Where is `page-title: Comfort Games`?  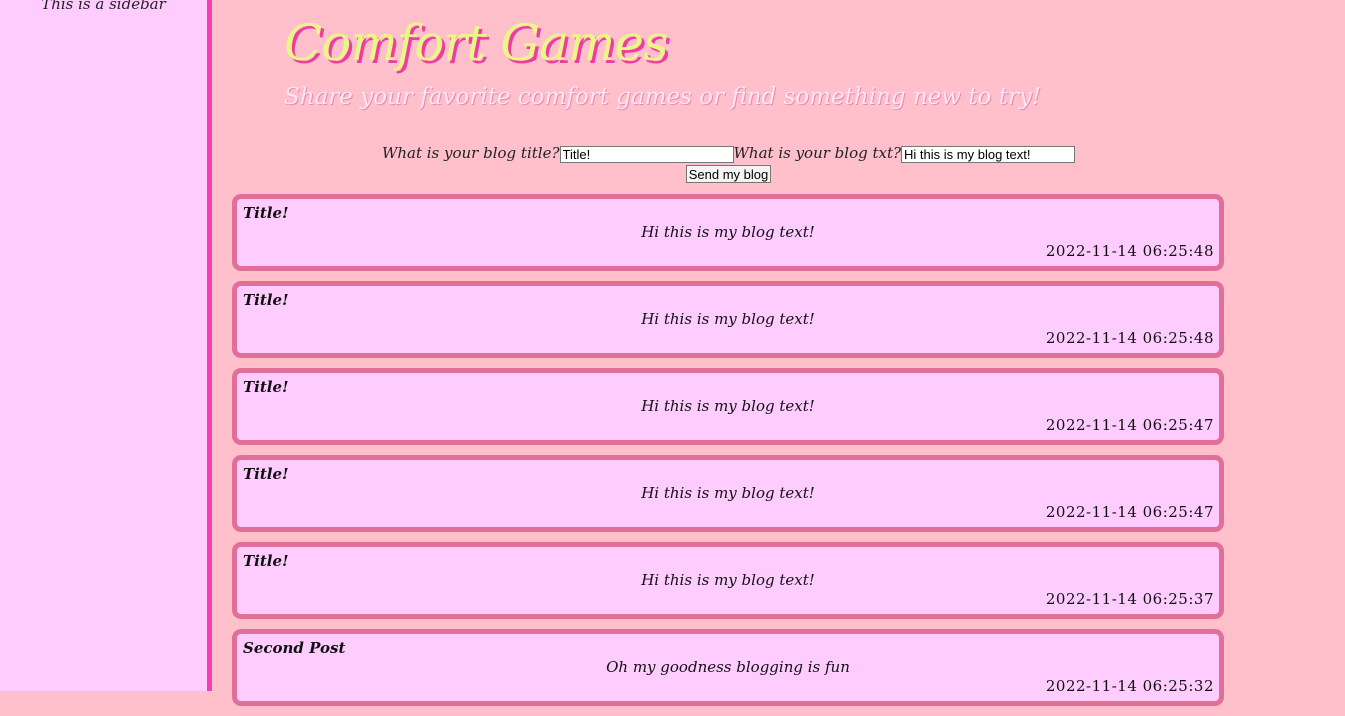 page-title: Comfort Games is located at coordinates (476, 43).